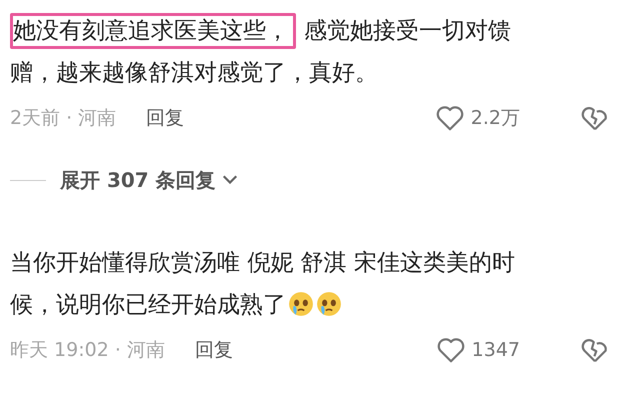 The width and height of the screenshot is (640, 410). What do you see at coordinates (87, 350) in the screenshot?
I see `comment-time-location: 昨天 19:02 · 河南` at bounding box center [87, 350].